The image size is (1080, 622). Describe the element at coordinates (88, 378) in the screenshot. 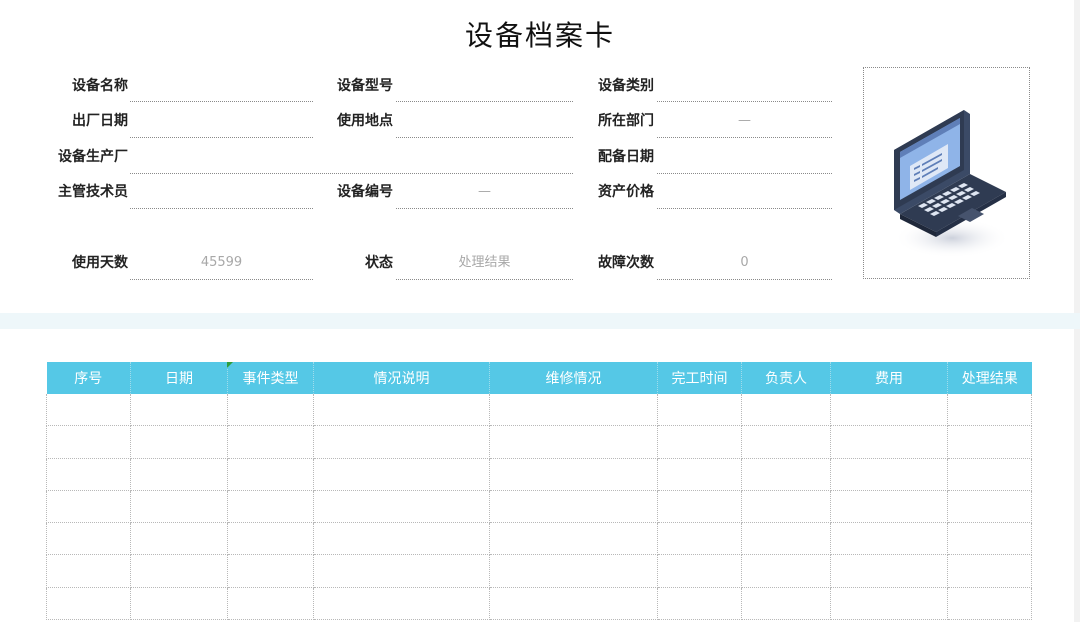

I see `column-header: 序号` at that location.